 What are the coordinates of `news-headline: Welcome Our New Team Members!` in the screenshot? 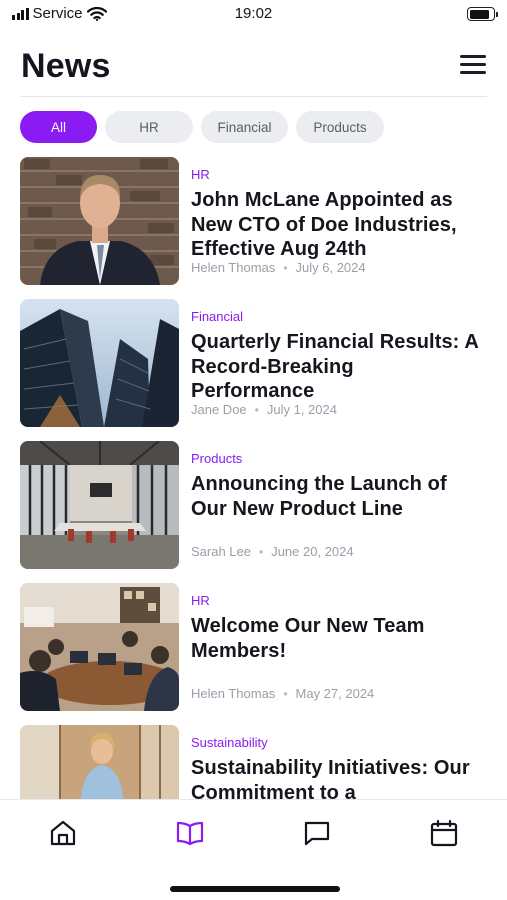 It's located at (336, 638).